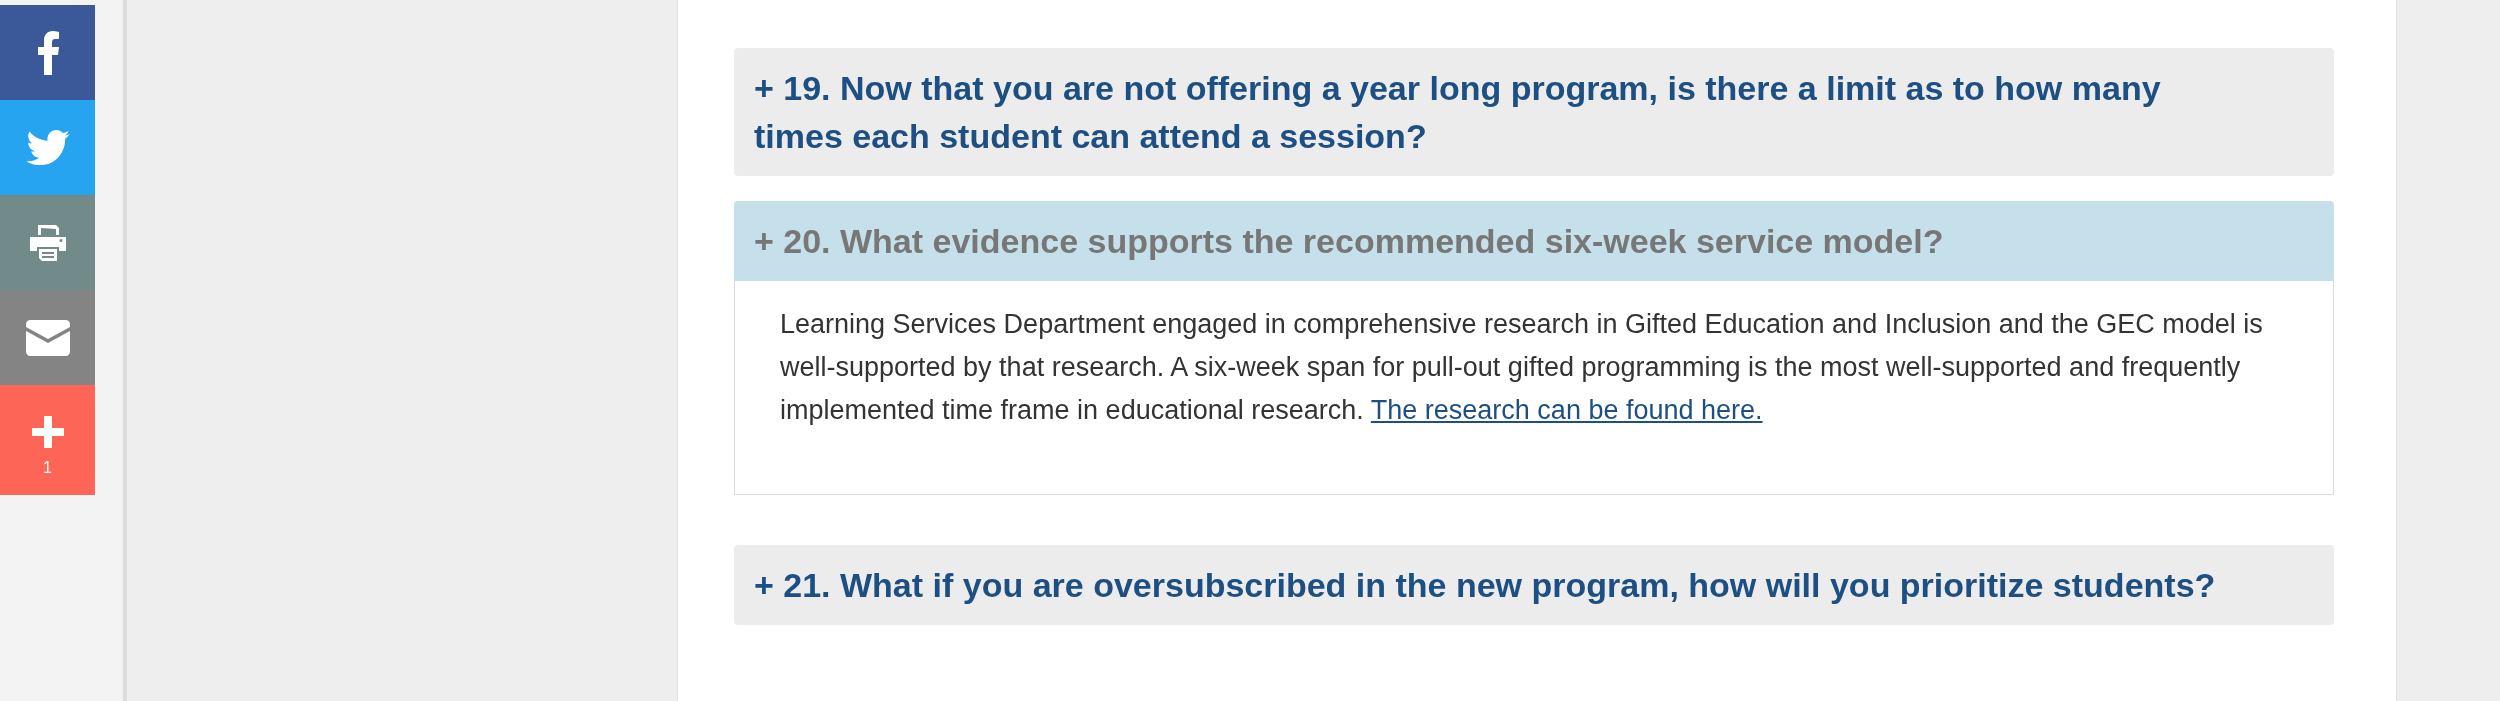  I want to click on research-link: The research can be found here., so click(1566, 410).